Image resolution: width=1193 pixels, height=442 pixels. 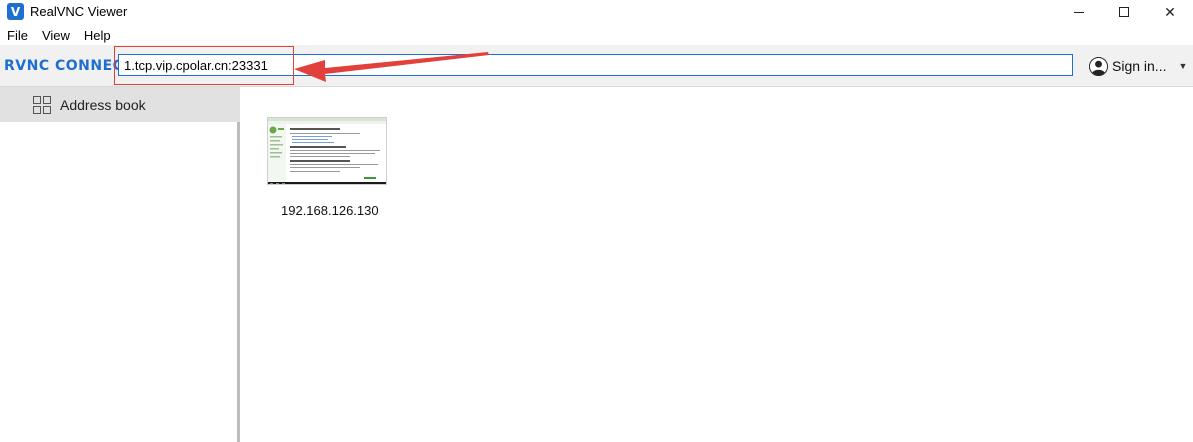 I want to click on grid-icon, so click(x=42, y=104).